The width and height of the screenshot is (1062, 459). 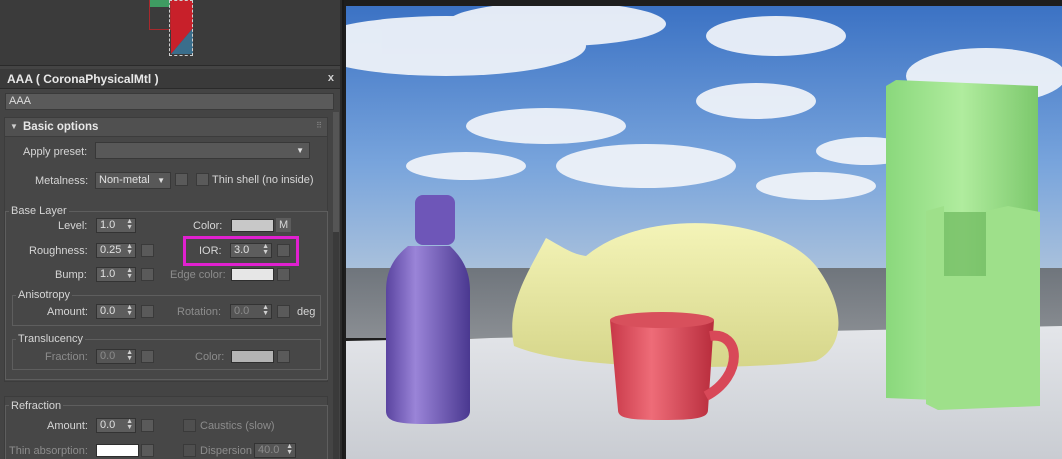 I want to click on collapse-arrow-icon: ▼, so click(x=14, y=126).